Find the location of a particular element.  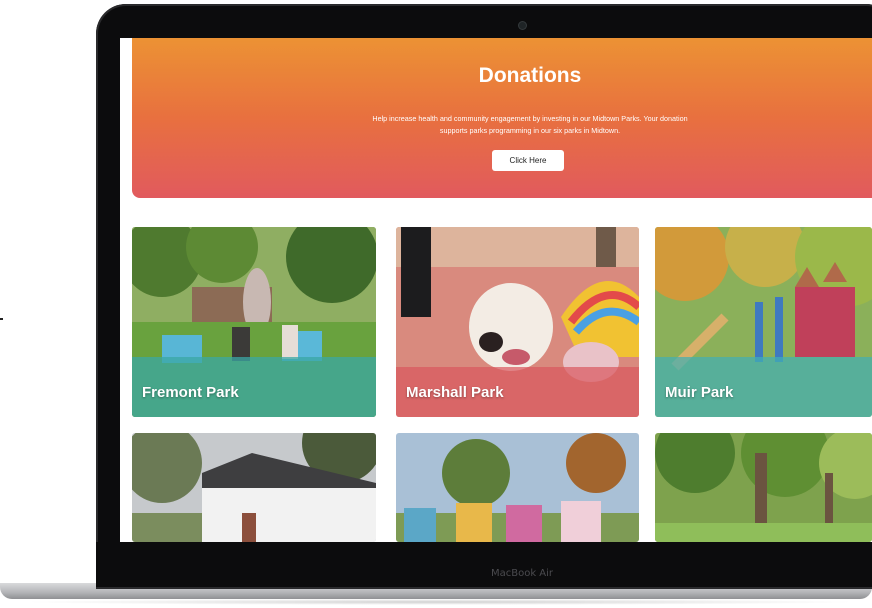

park-name: Marshall Park is located at coordinates (455, 392).